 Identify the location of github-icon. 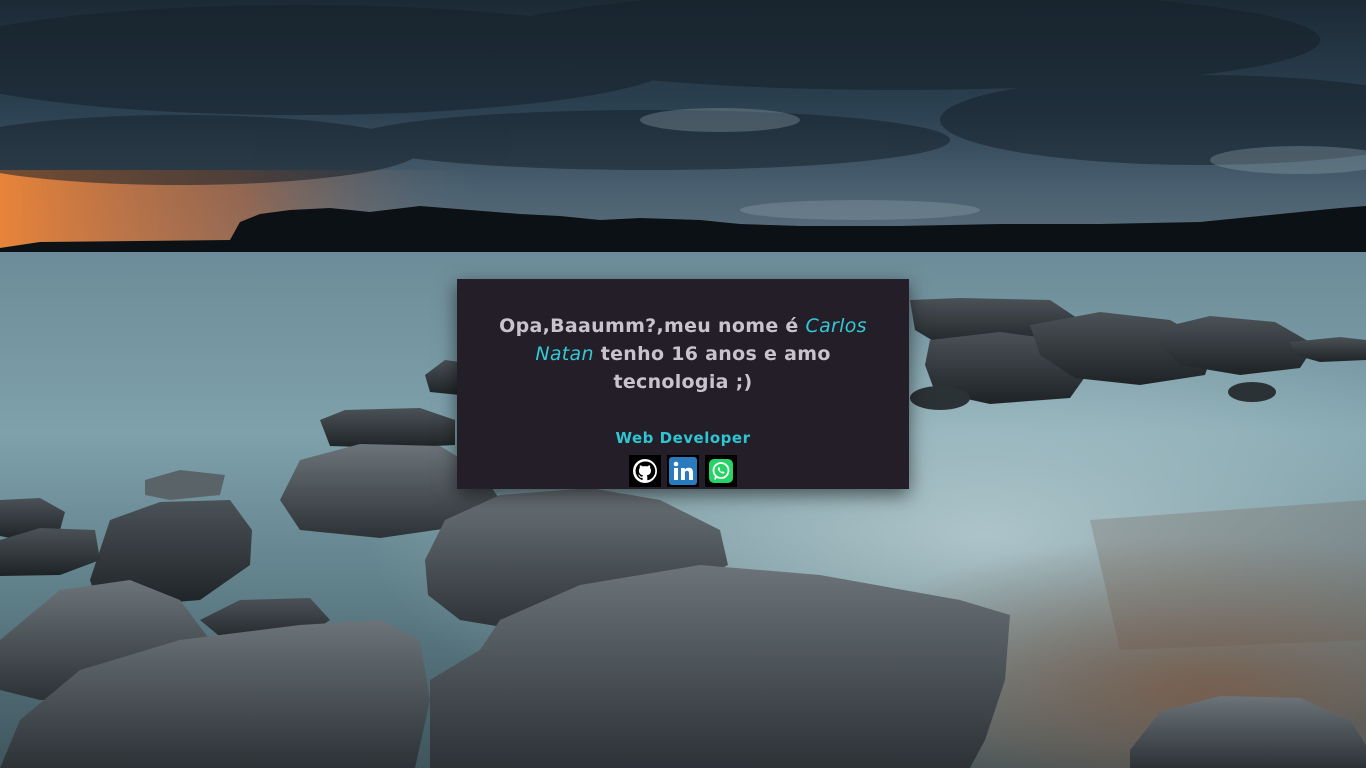
(645, 471).